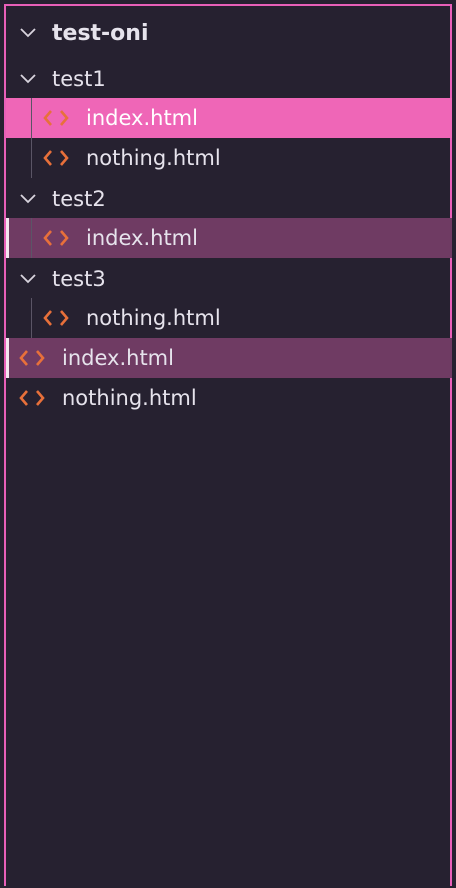 This screenshot has height=888, width=456. Describe the element at coordinates (229, 398) in the screenshot. I see `tree-file-root-nothing-html: nothing.html` at that location.